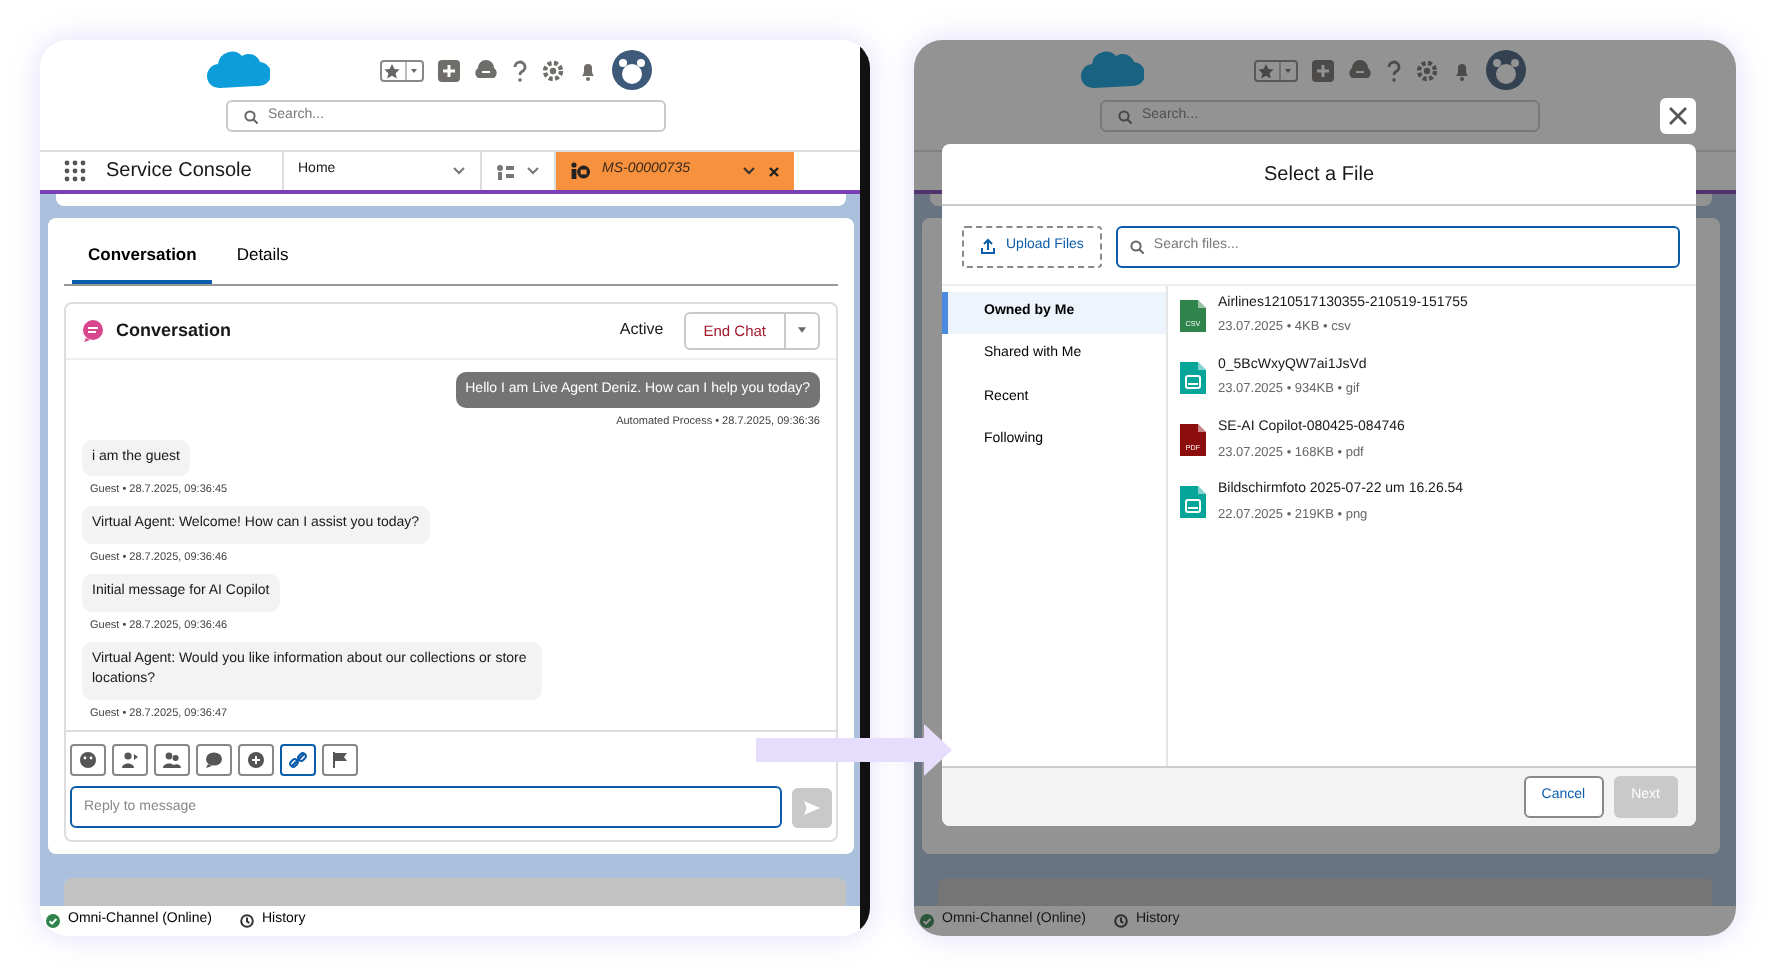 This screenshot has width=1776, height=976. Describe the element at coordinates (812, 807) in the screenshot. I see `send-icon` at that location.